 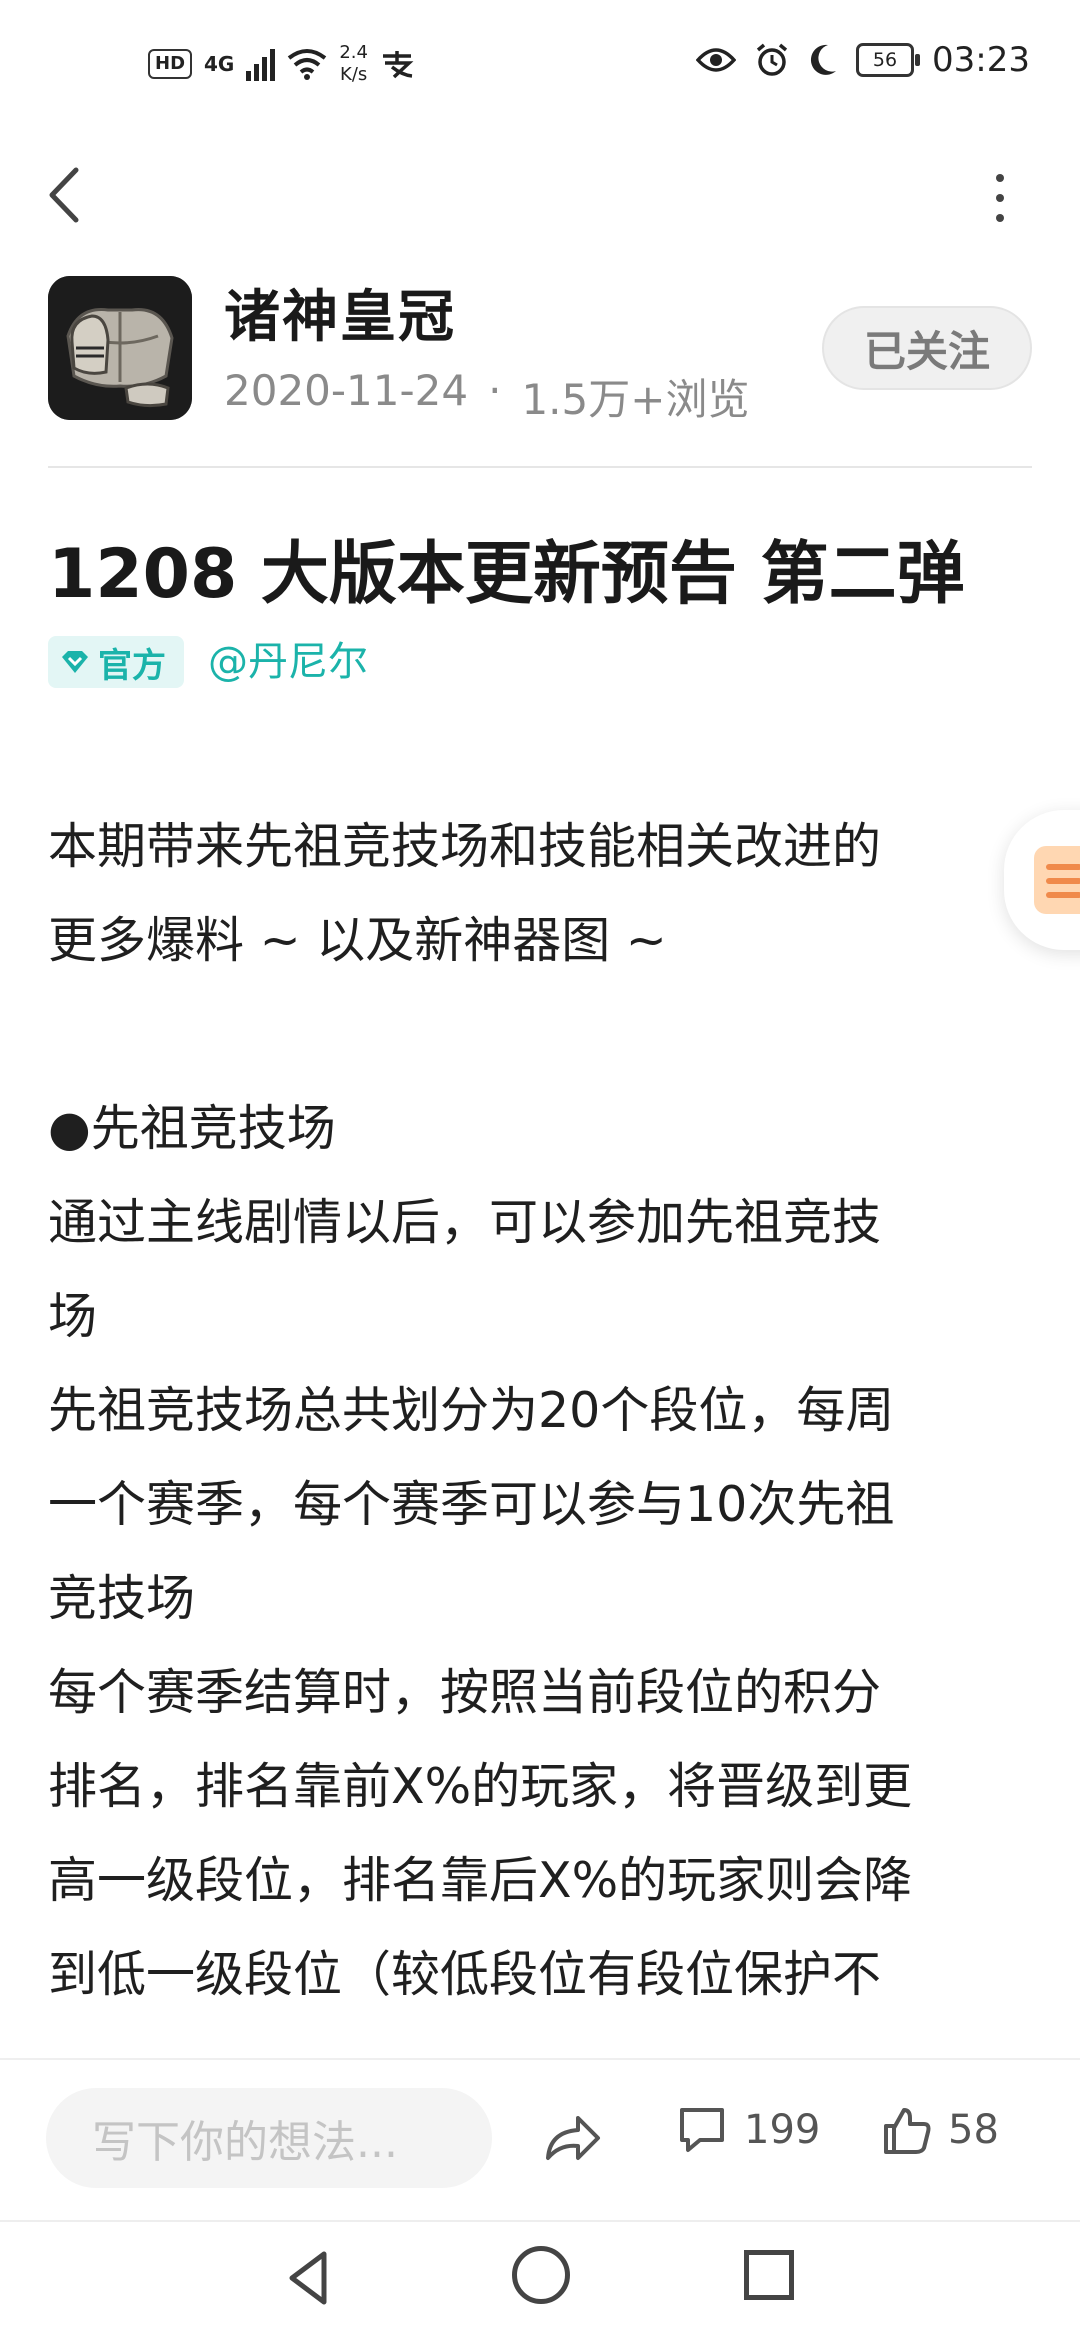 I want to click on body-line: 高一级段位，排名靠后X%的玩家则会降, so click(x=480, y=1880).